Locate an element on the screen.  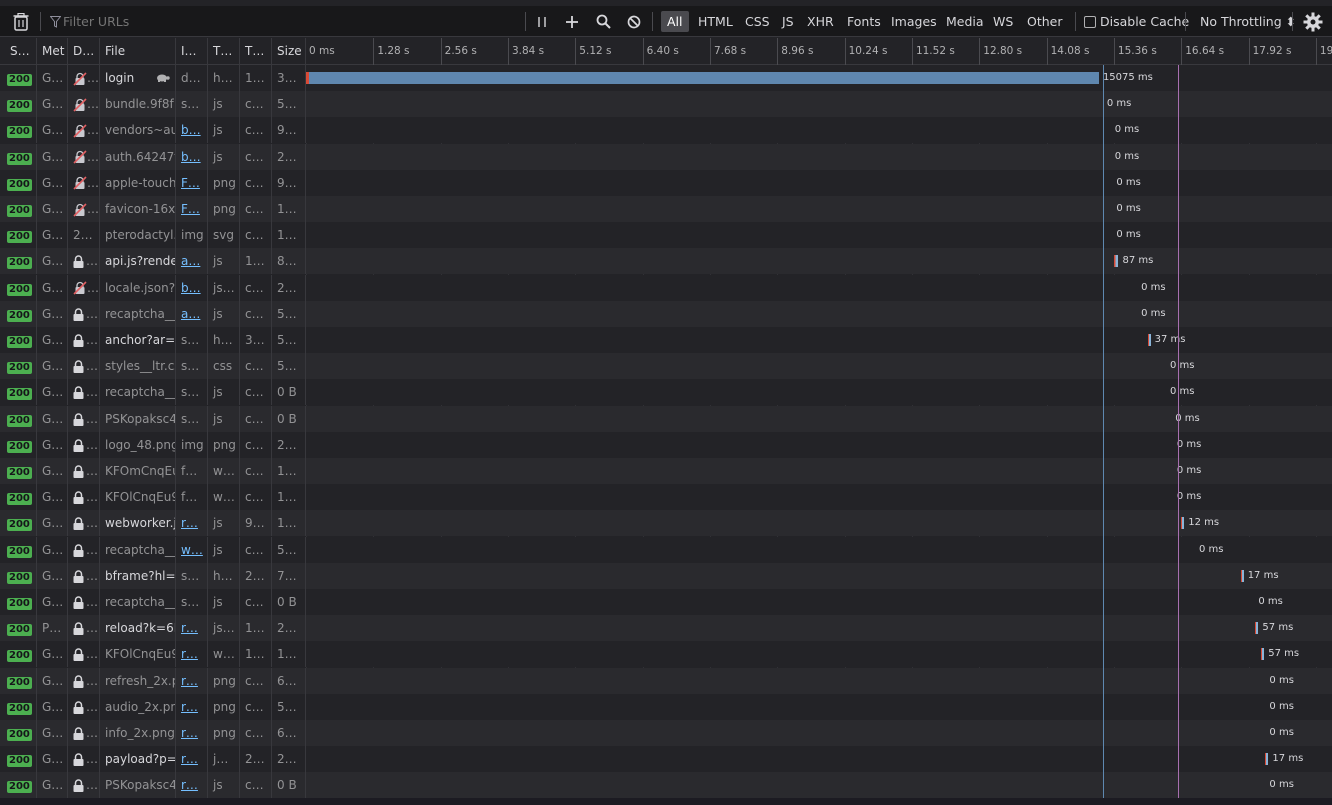
filter-media: Media is located at coordinates (965, 21).